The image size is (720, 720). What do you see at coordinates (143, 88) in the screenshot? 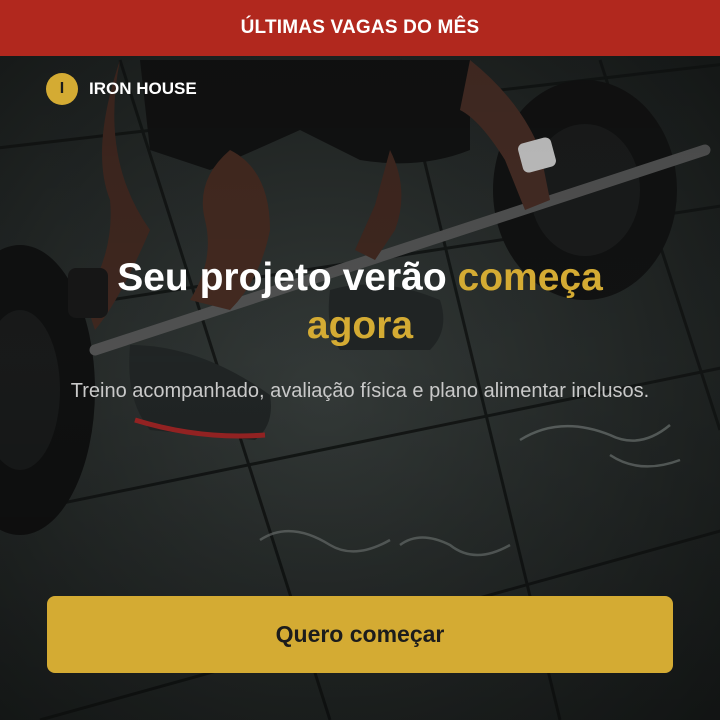
I see `brand-name: IRON HOUSE` at bounding box center [143, 88].